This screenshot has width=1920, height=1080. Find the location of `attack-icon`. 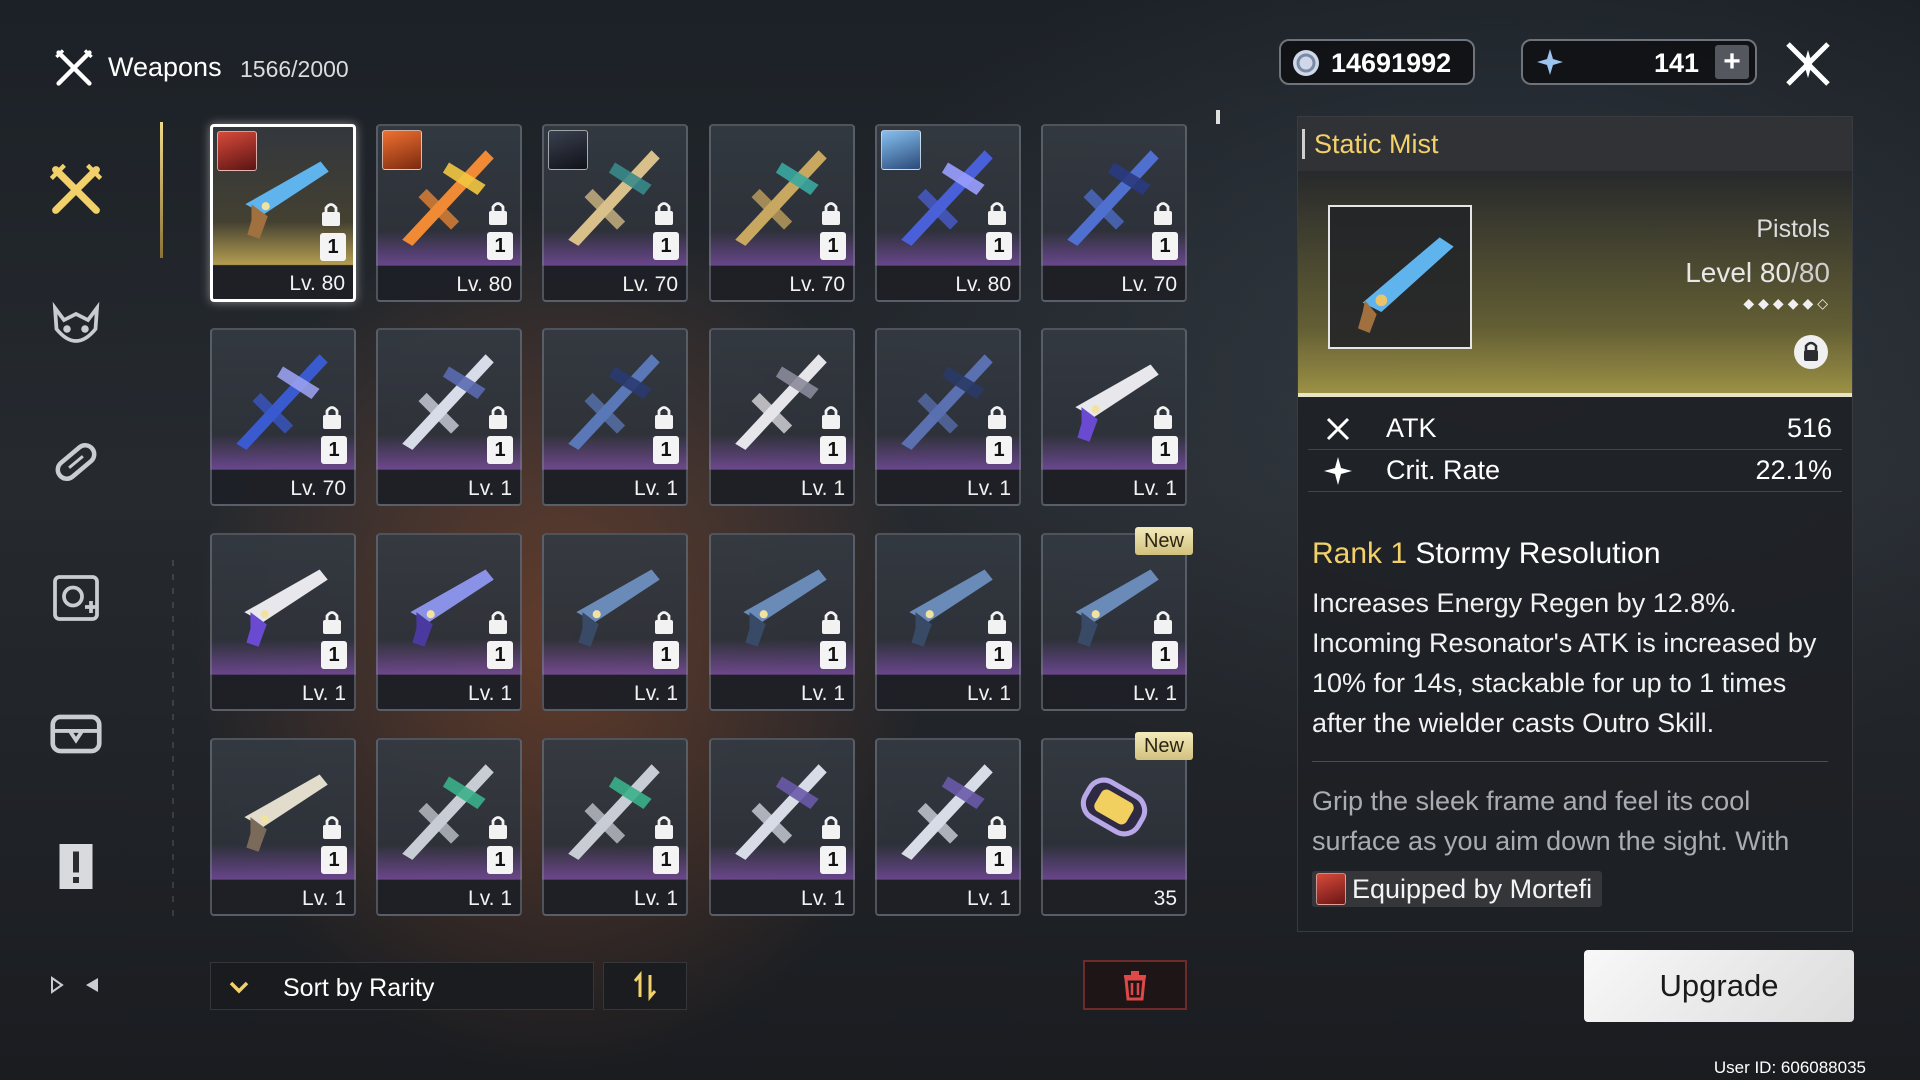

attack-icon is located at coordinates (1338, 429).